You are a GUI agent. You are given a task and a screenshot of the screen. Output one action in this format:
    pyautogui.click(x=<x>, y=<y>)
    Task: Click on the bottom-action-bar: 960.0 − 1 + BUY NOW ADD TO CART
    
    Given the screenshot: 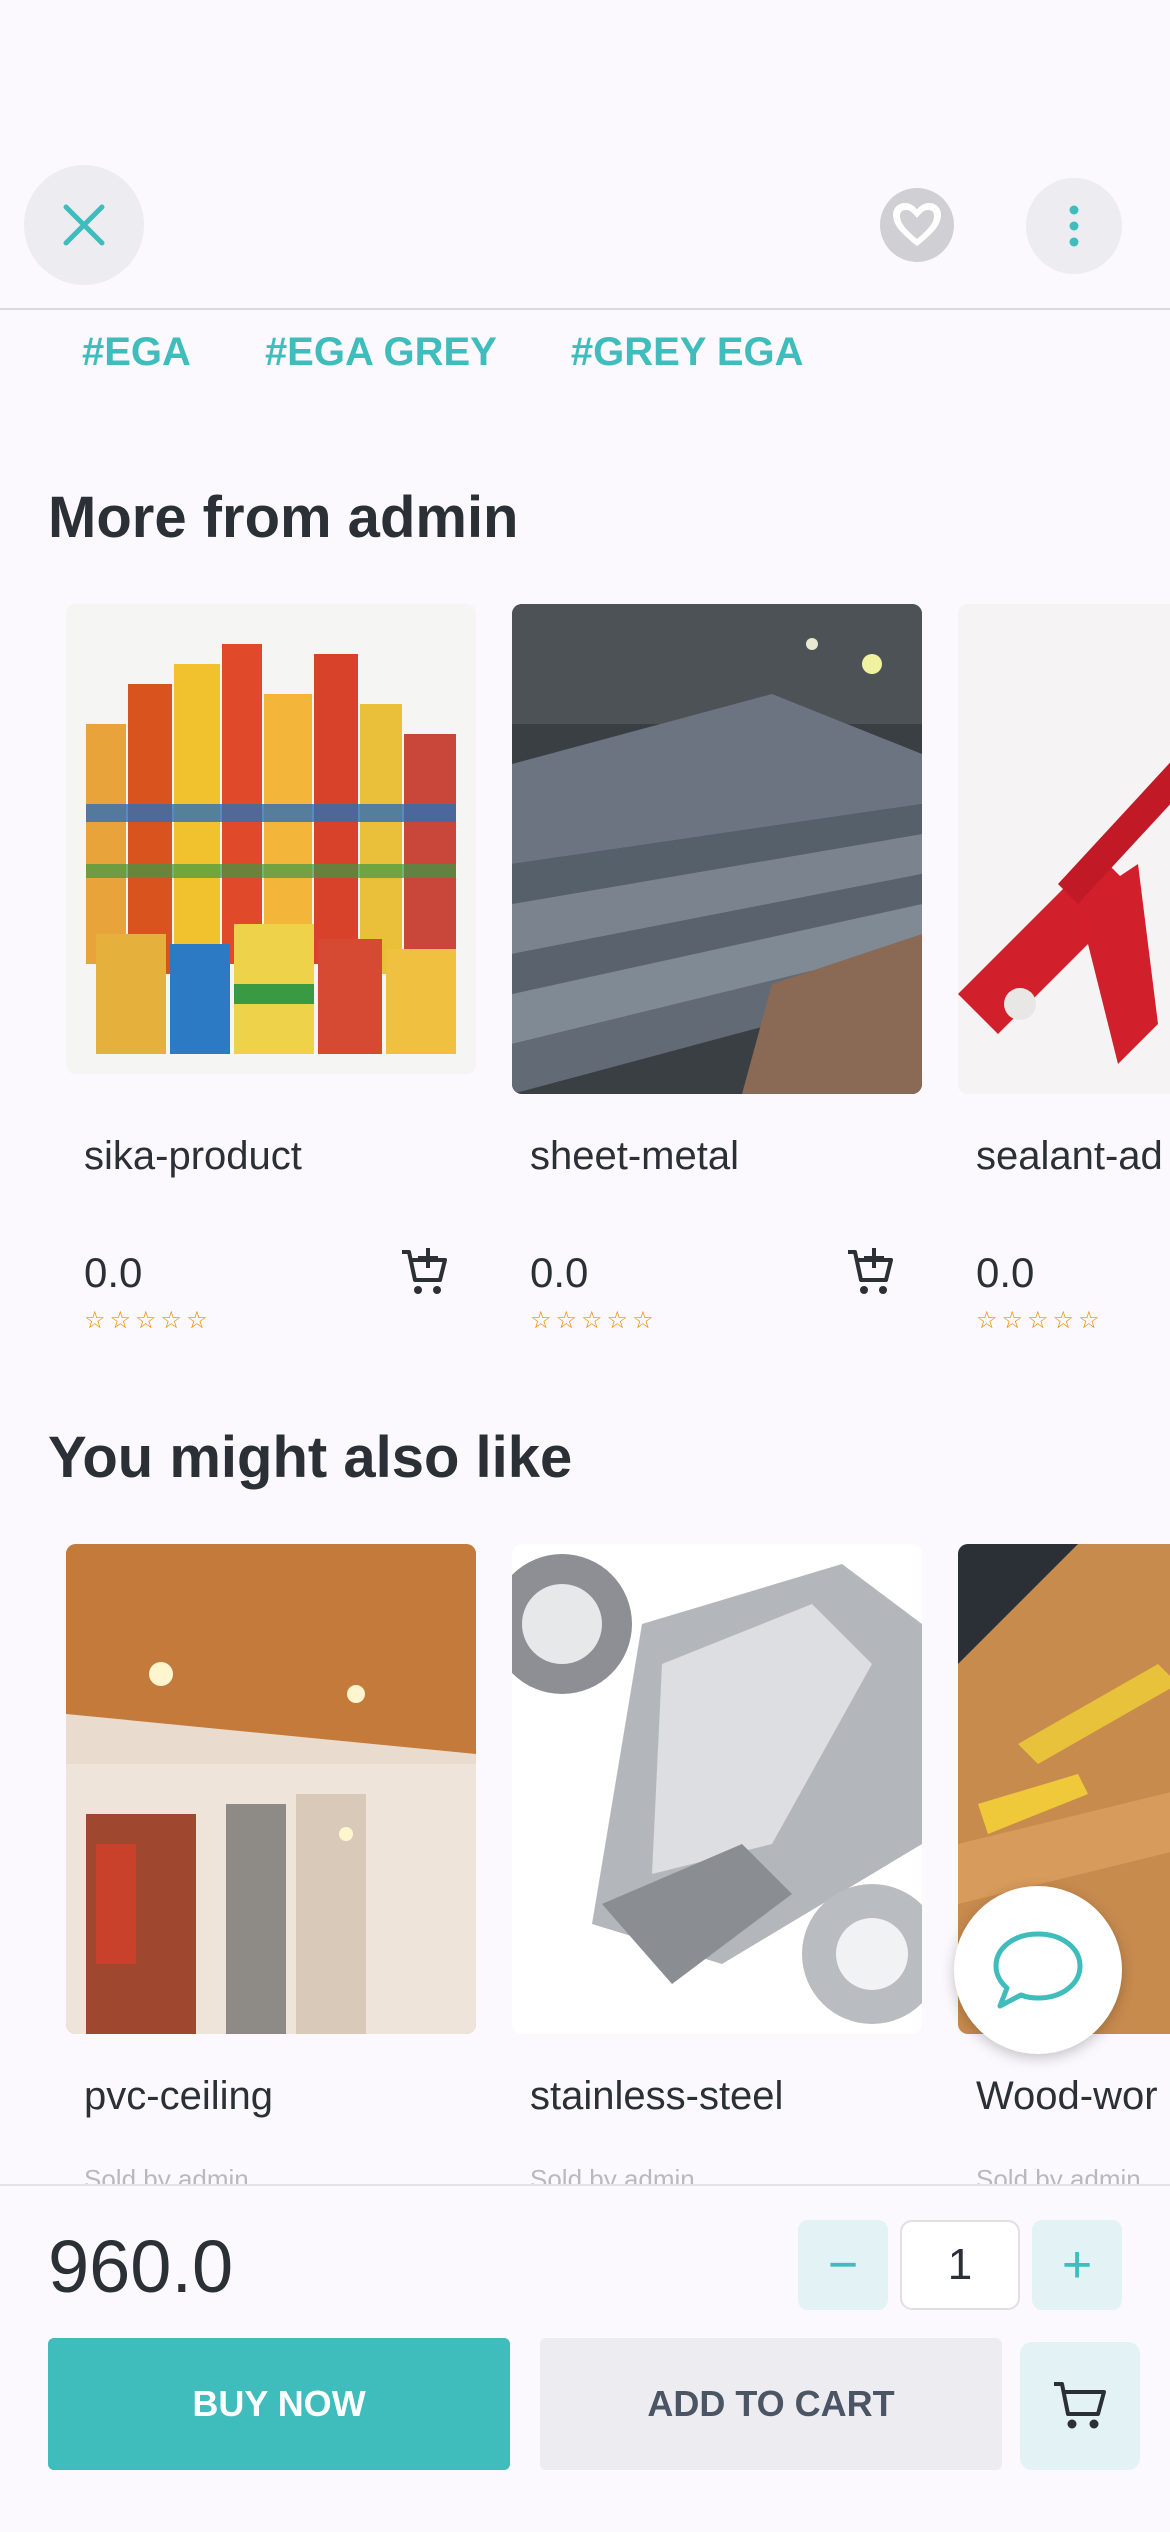 What is the action you would take?
    pyautogui.click(x=585, y=2358)
    